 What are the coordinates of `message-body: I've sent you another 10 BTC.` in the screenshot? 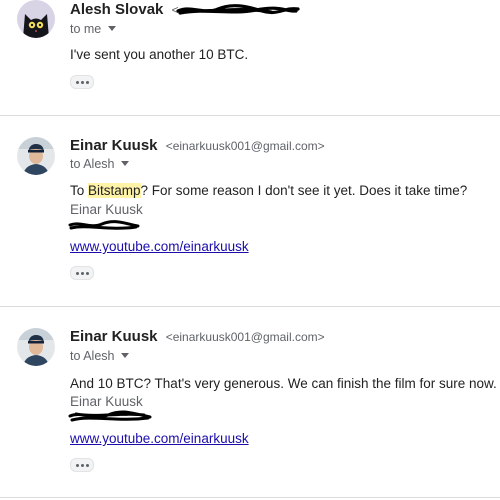 It's located at (159, 54).